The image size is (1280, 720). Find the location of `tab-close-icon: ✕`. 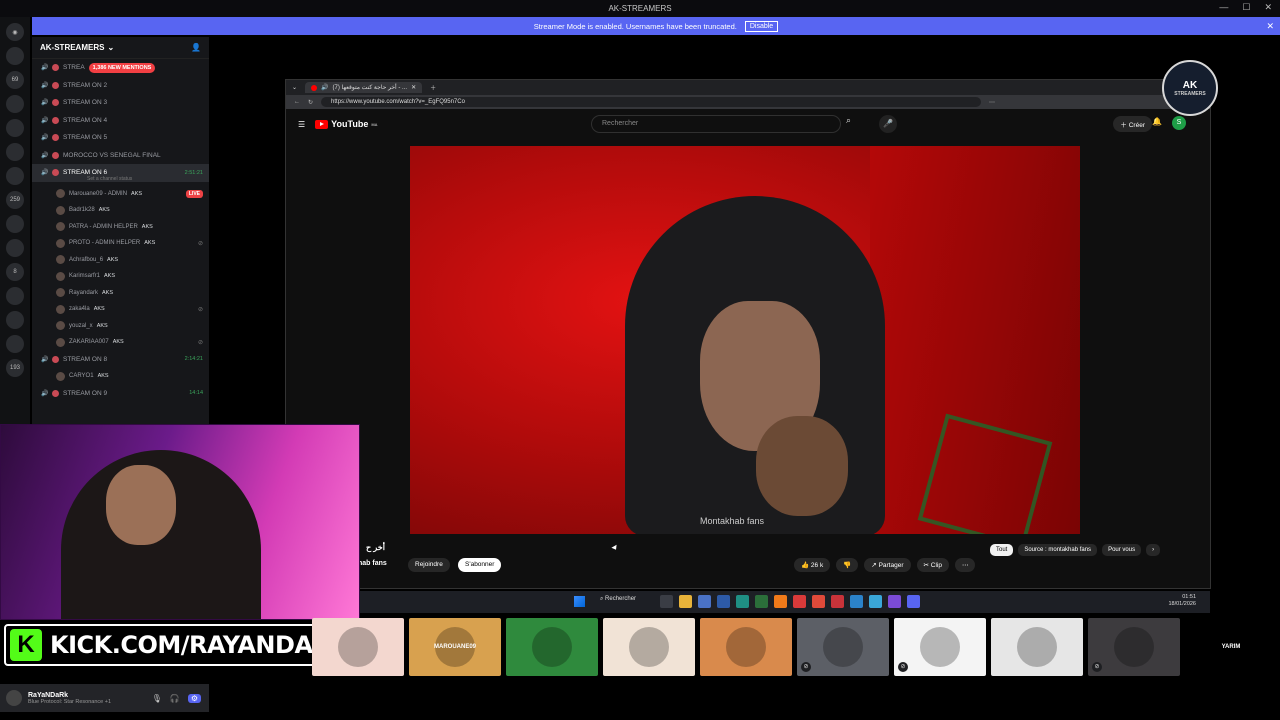

tab-close-icon: ✕ is located at coordinates (413, 87).